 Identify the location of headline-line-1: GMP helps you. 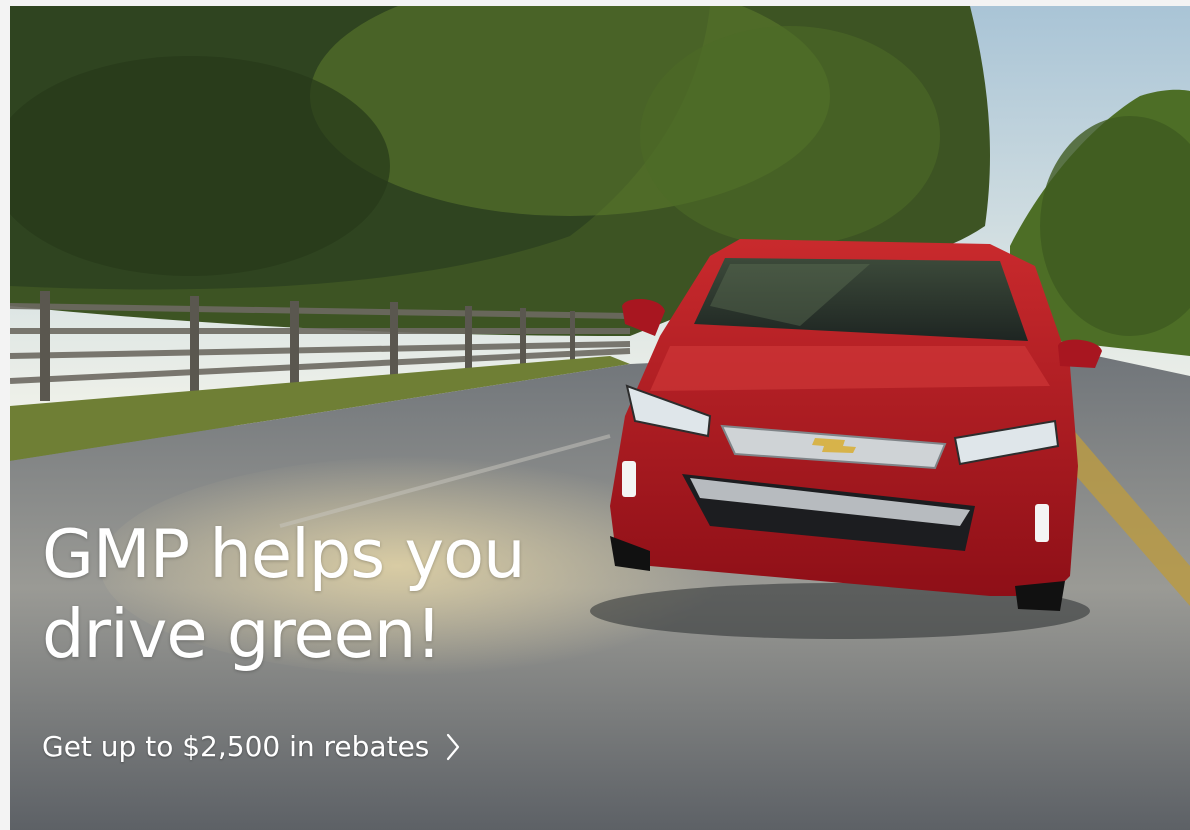
(284, 554).